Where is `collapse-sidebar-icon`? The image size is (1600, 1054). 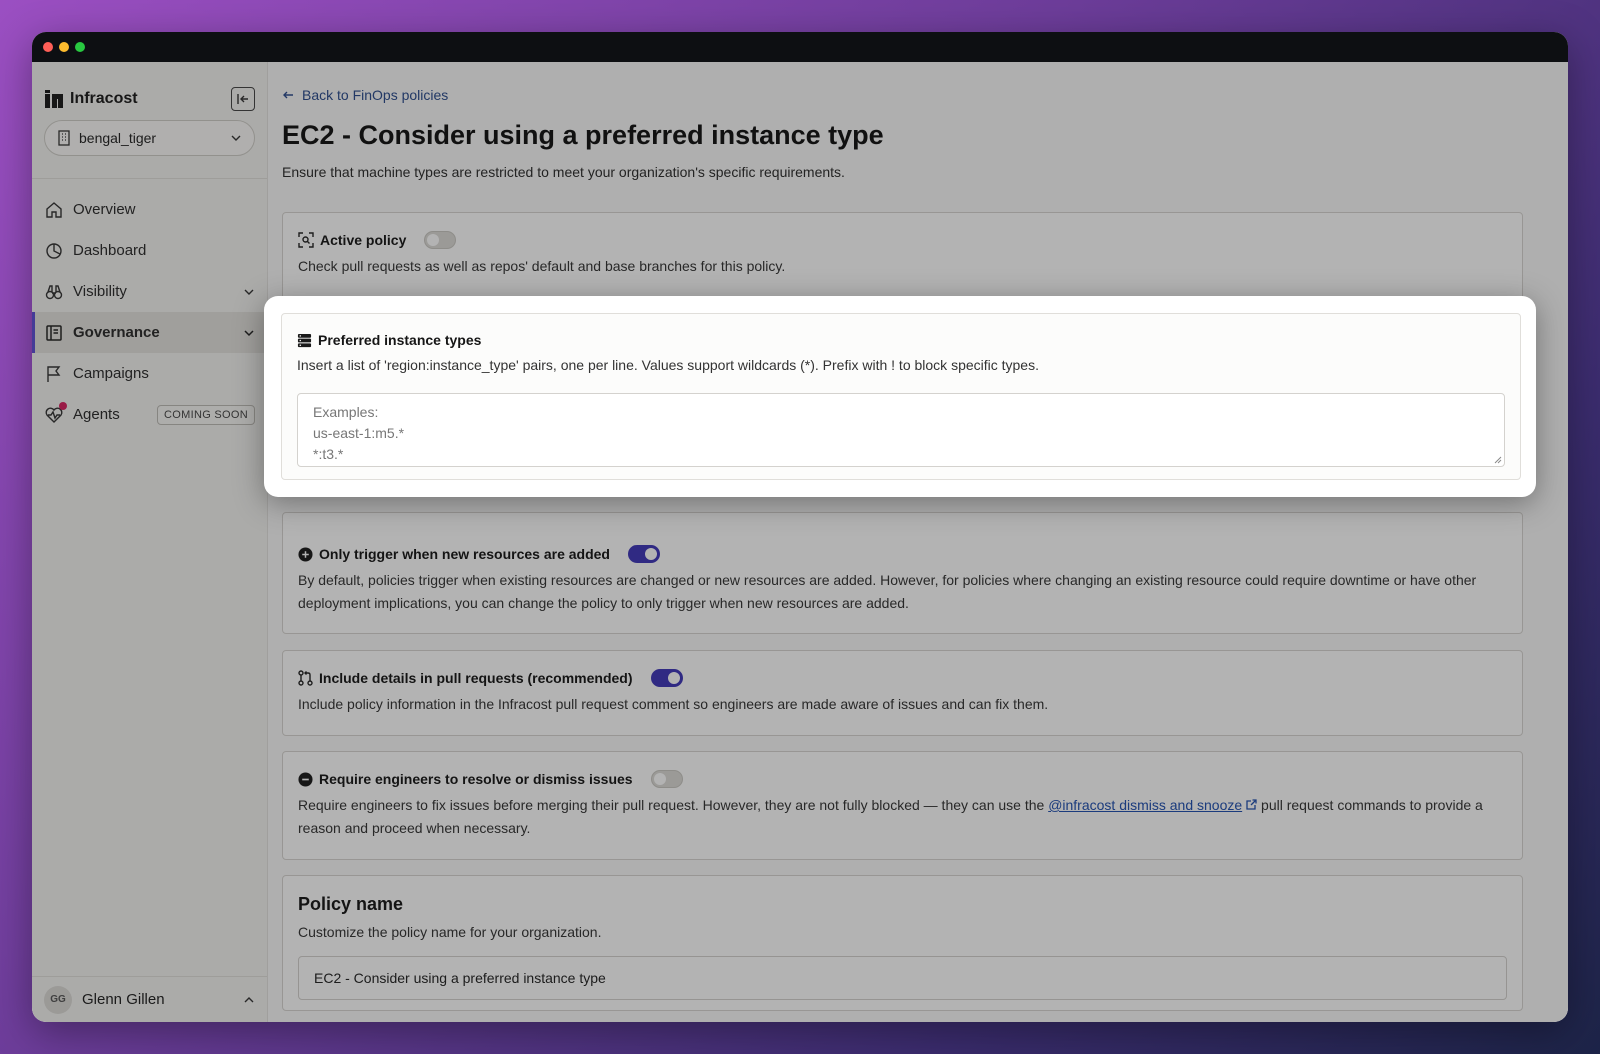
collapse-sidebar-icon is located at coordinates (242, 99).